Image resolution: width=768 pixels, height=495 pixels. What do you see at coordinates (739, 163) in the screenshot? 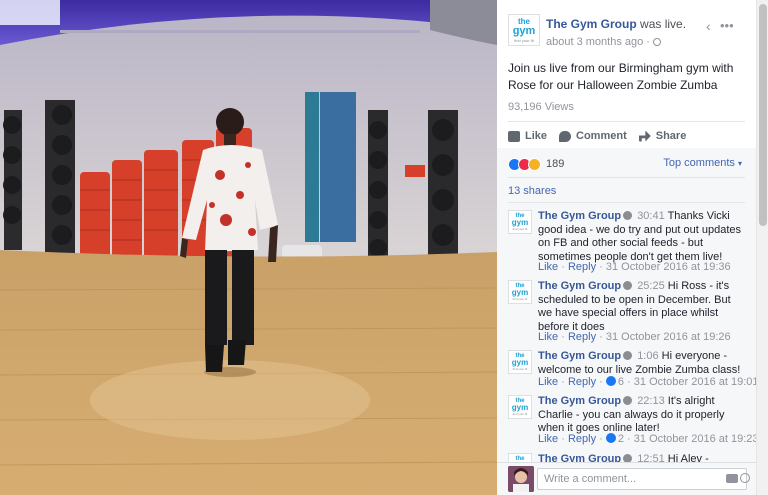
I see `caret-down-icon: ▾` at bounding box center [739, 163].